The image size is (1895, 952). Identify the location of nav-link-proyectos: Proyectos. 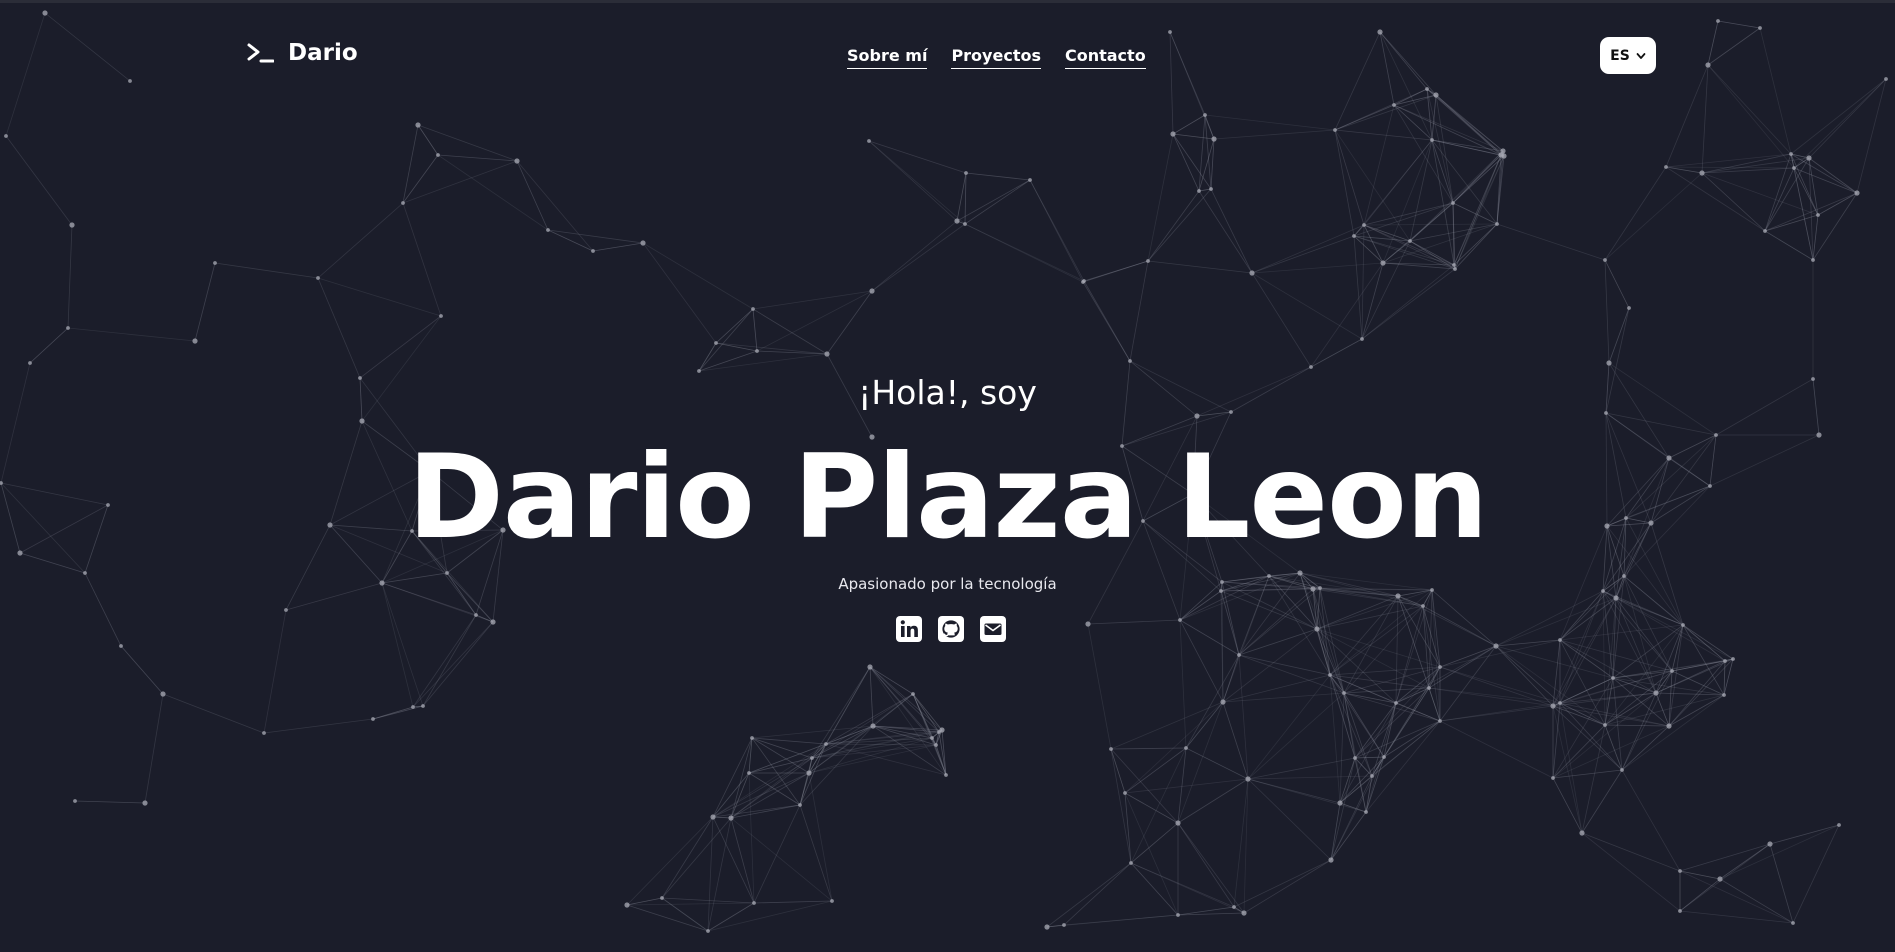
(996, 57).